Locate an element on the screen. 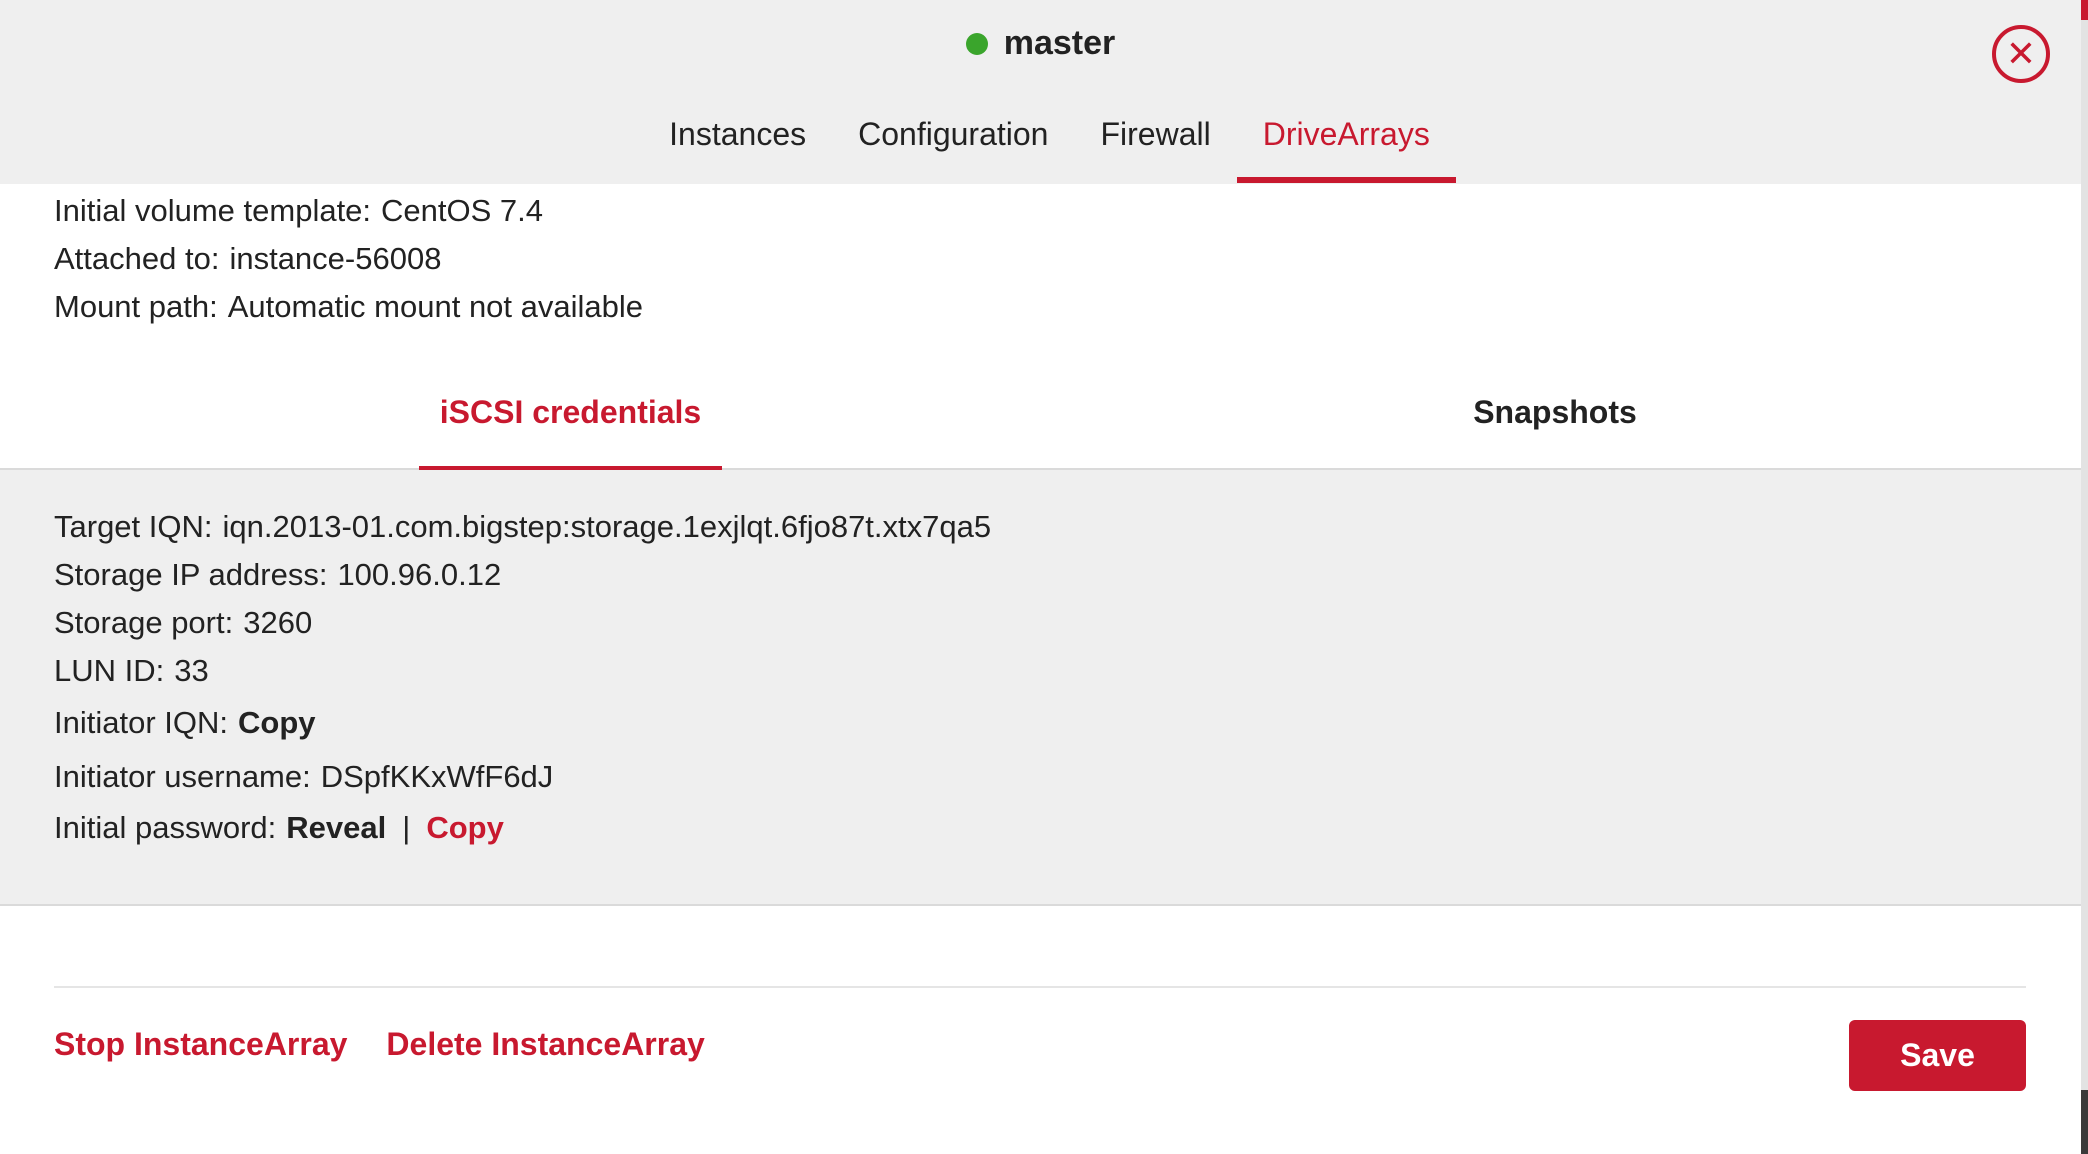 The width and height of the screenshot is (2088, 1154). lun-id-row: LUN ID: 33 is located at coordinates (522, 676).